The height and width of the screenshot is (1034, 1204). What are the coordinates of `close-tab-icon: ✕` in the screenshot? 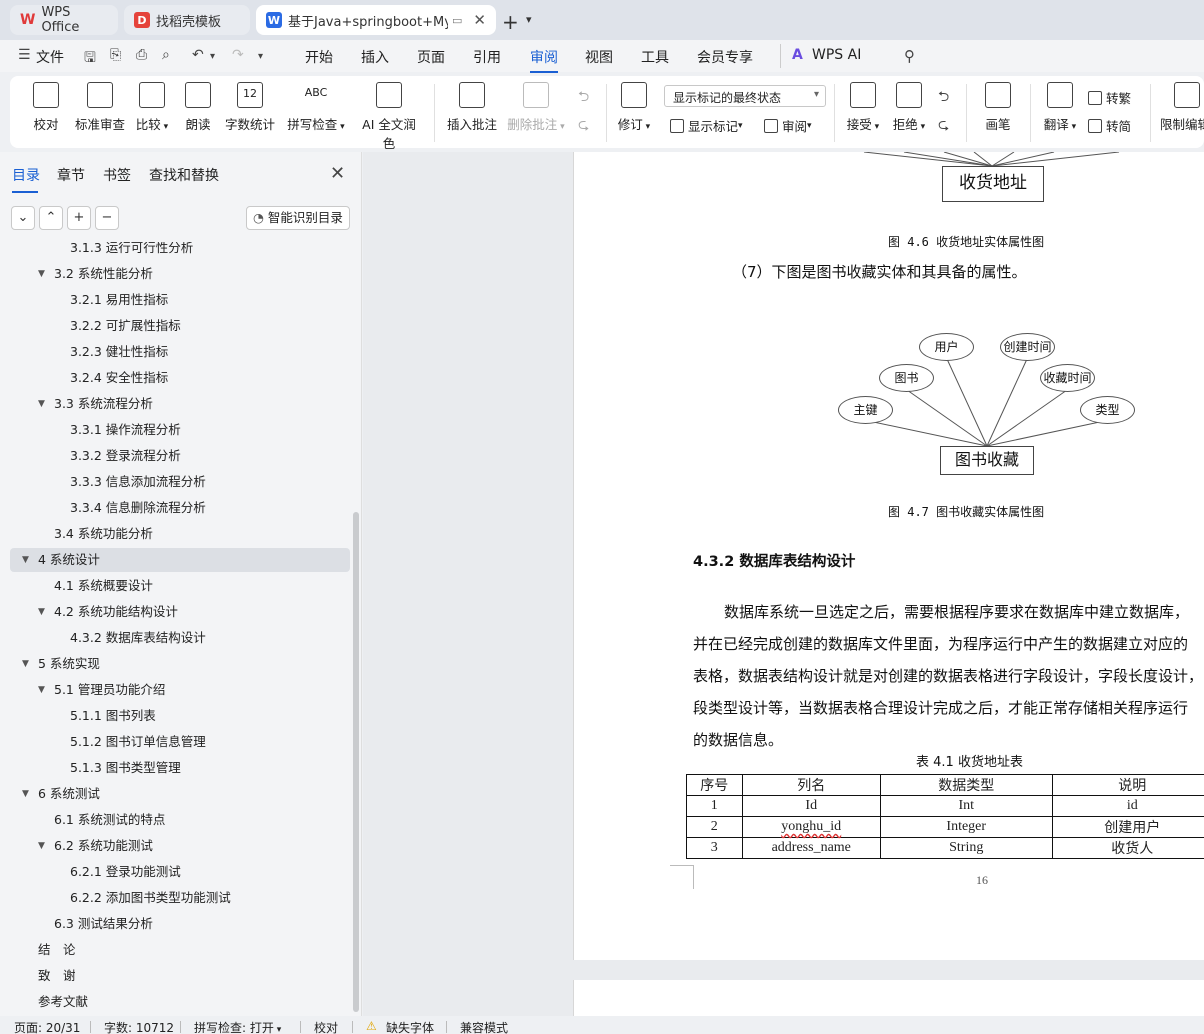 It's located at (479, 20).